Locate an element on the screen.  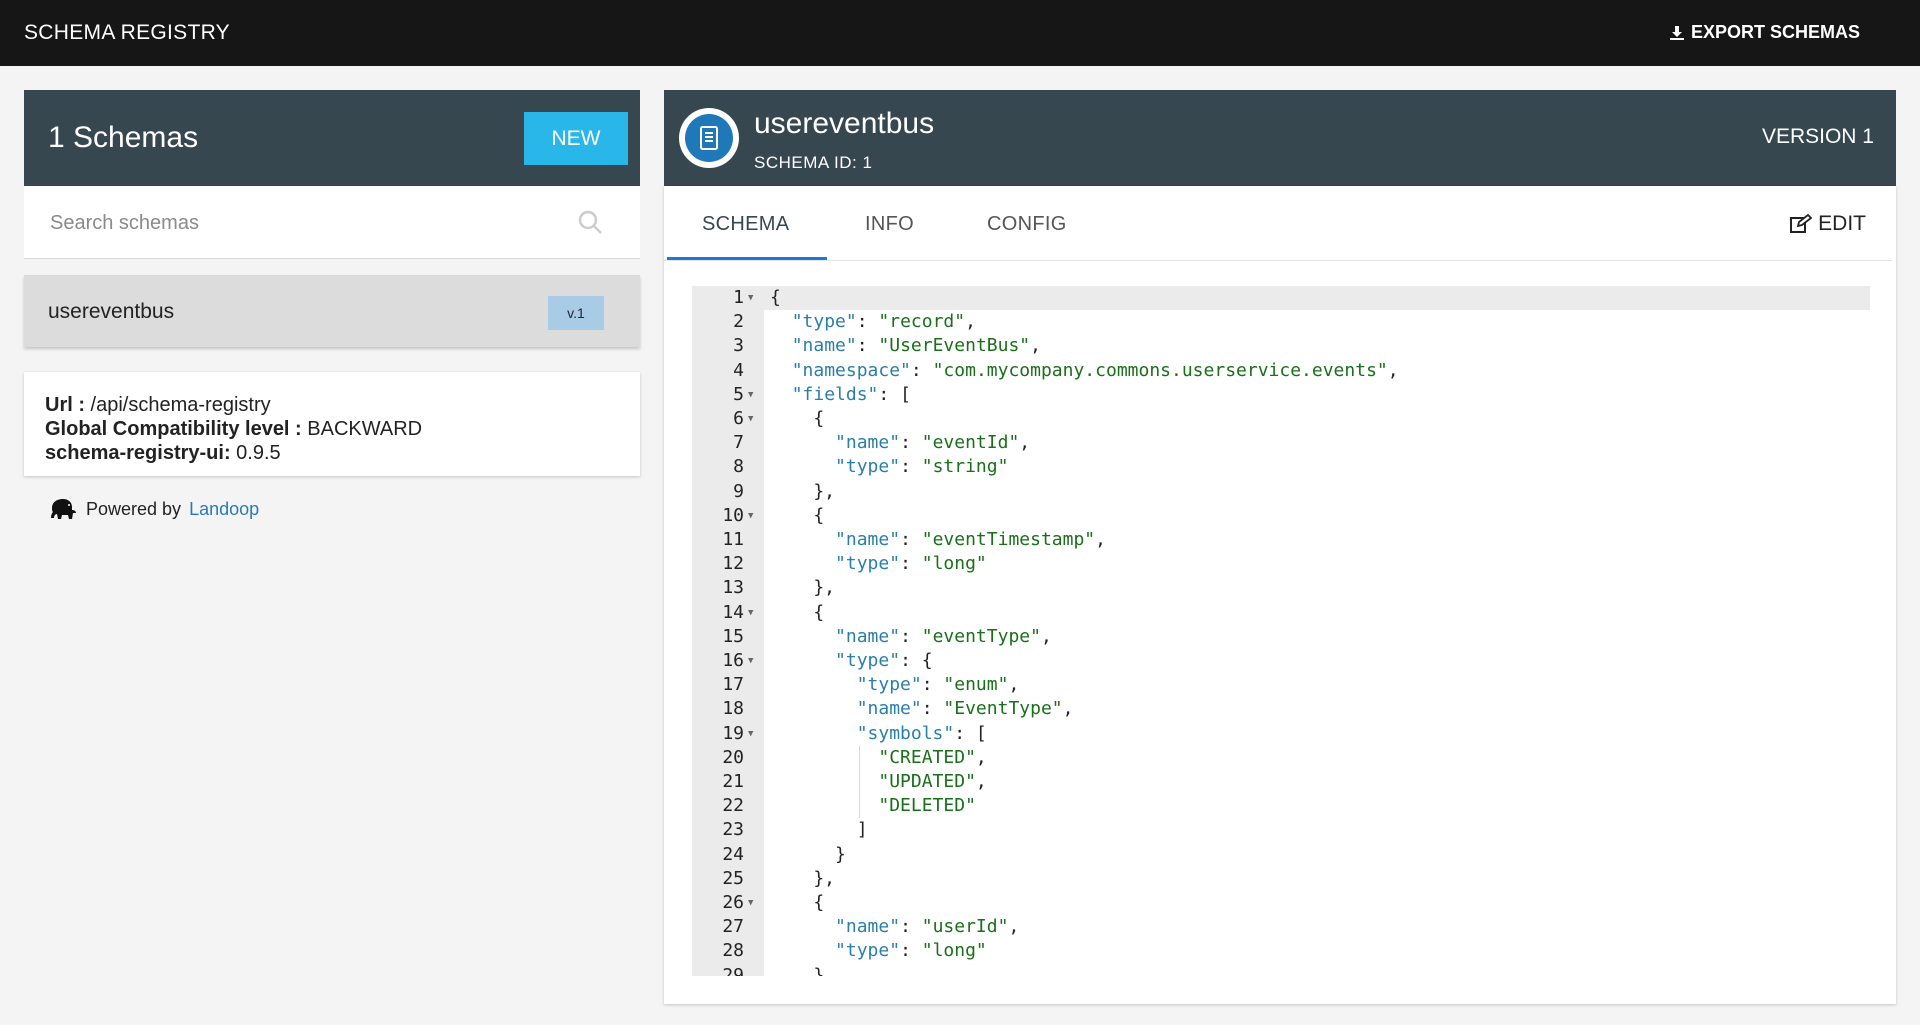
export-schemas-button: EXPORT SCHEMAS is located at coordinates (1764, 32).